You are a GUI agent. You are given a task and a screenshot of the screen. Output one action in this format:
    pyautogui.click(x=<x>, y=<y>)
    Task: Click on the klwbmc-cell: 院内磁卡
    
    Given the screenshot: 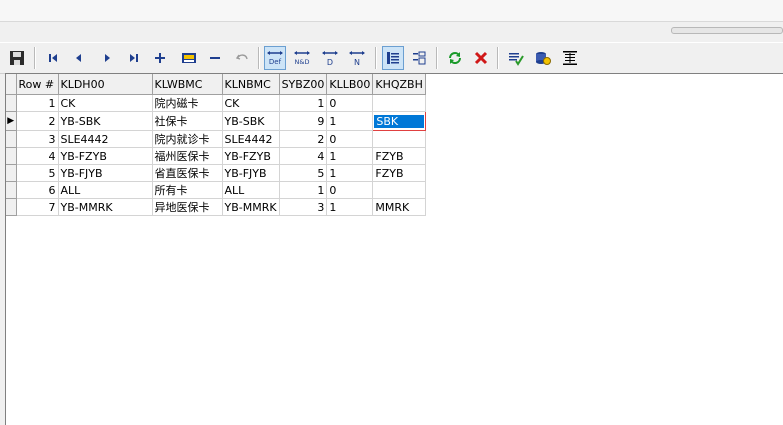 What is the action you would take?
    pyautogui.click(x=187, y=103)
    